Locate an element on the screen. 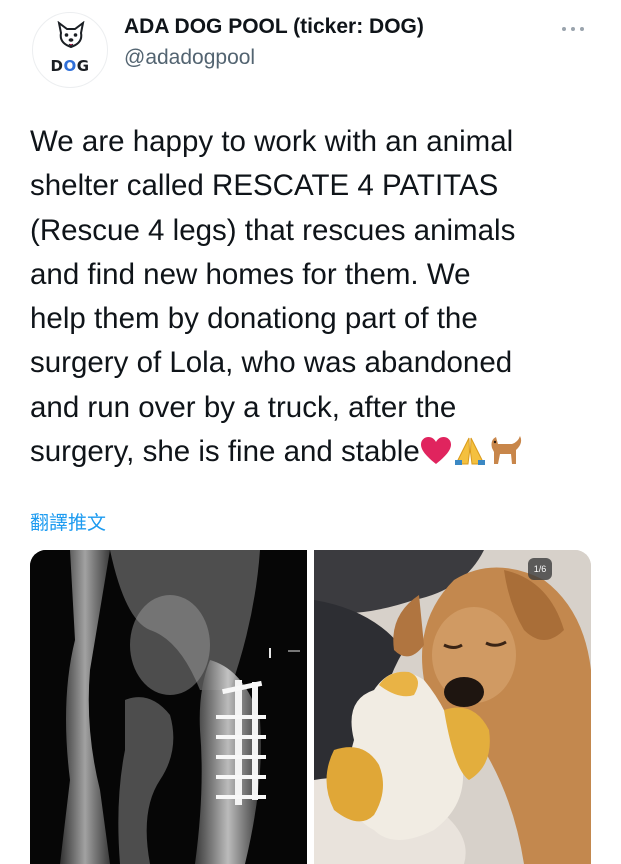 The image size is (621, 864). dog-emoji-icon is located at coordinates (506, 450).